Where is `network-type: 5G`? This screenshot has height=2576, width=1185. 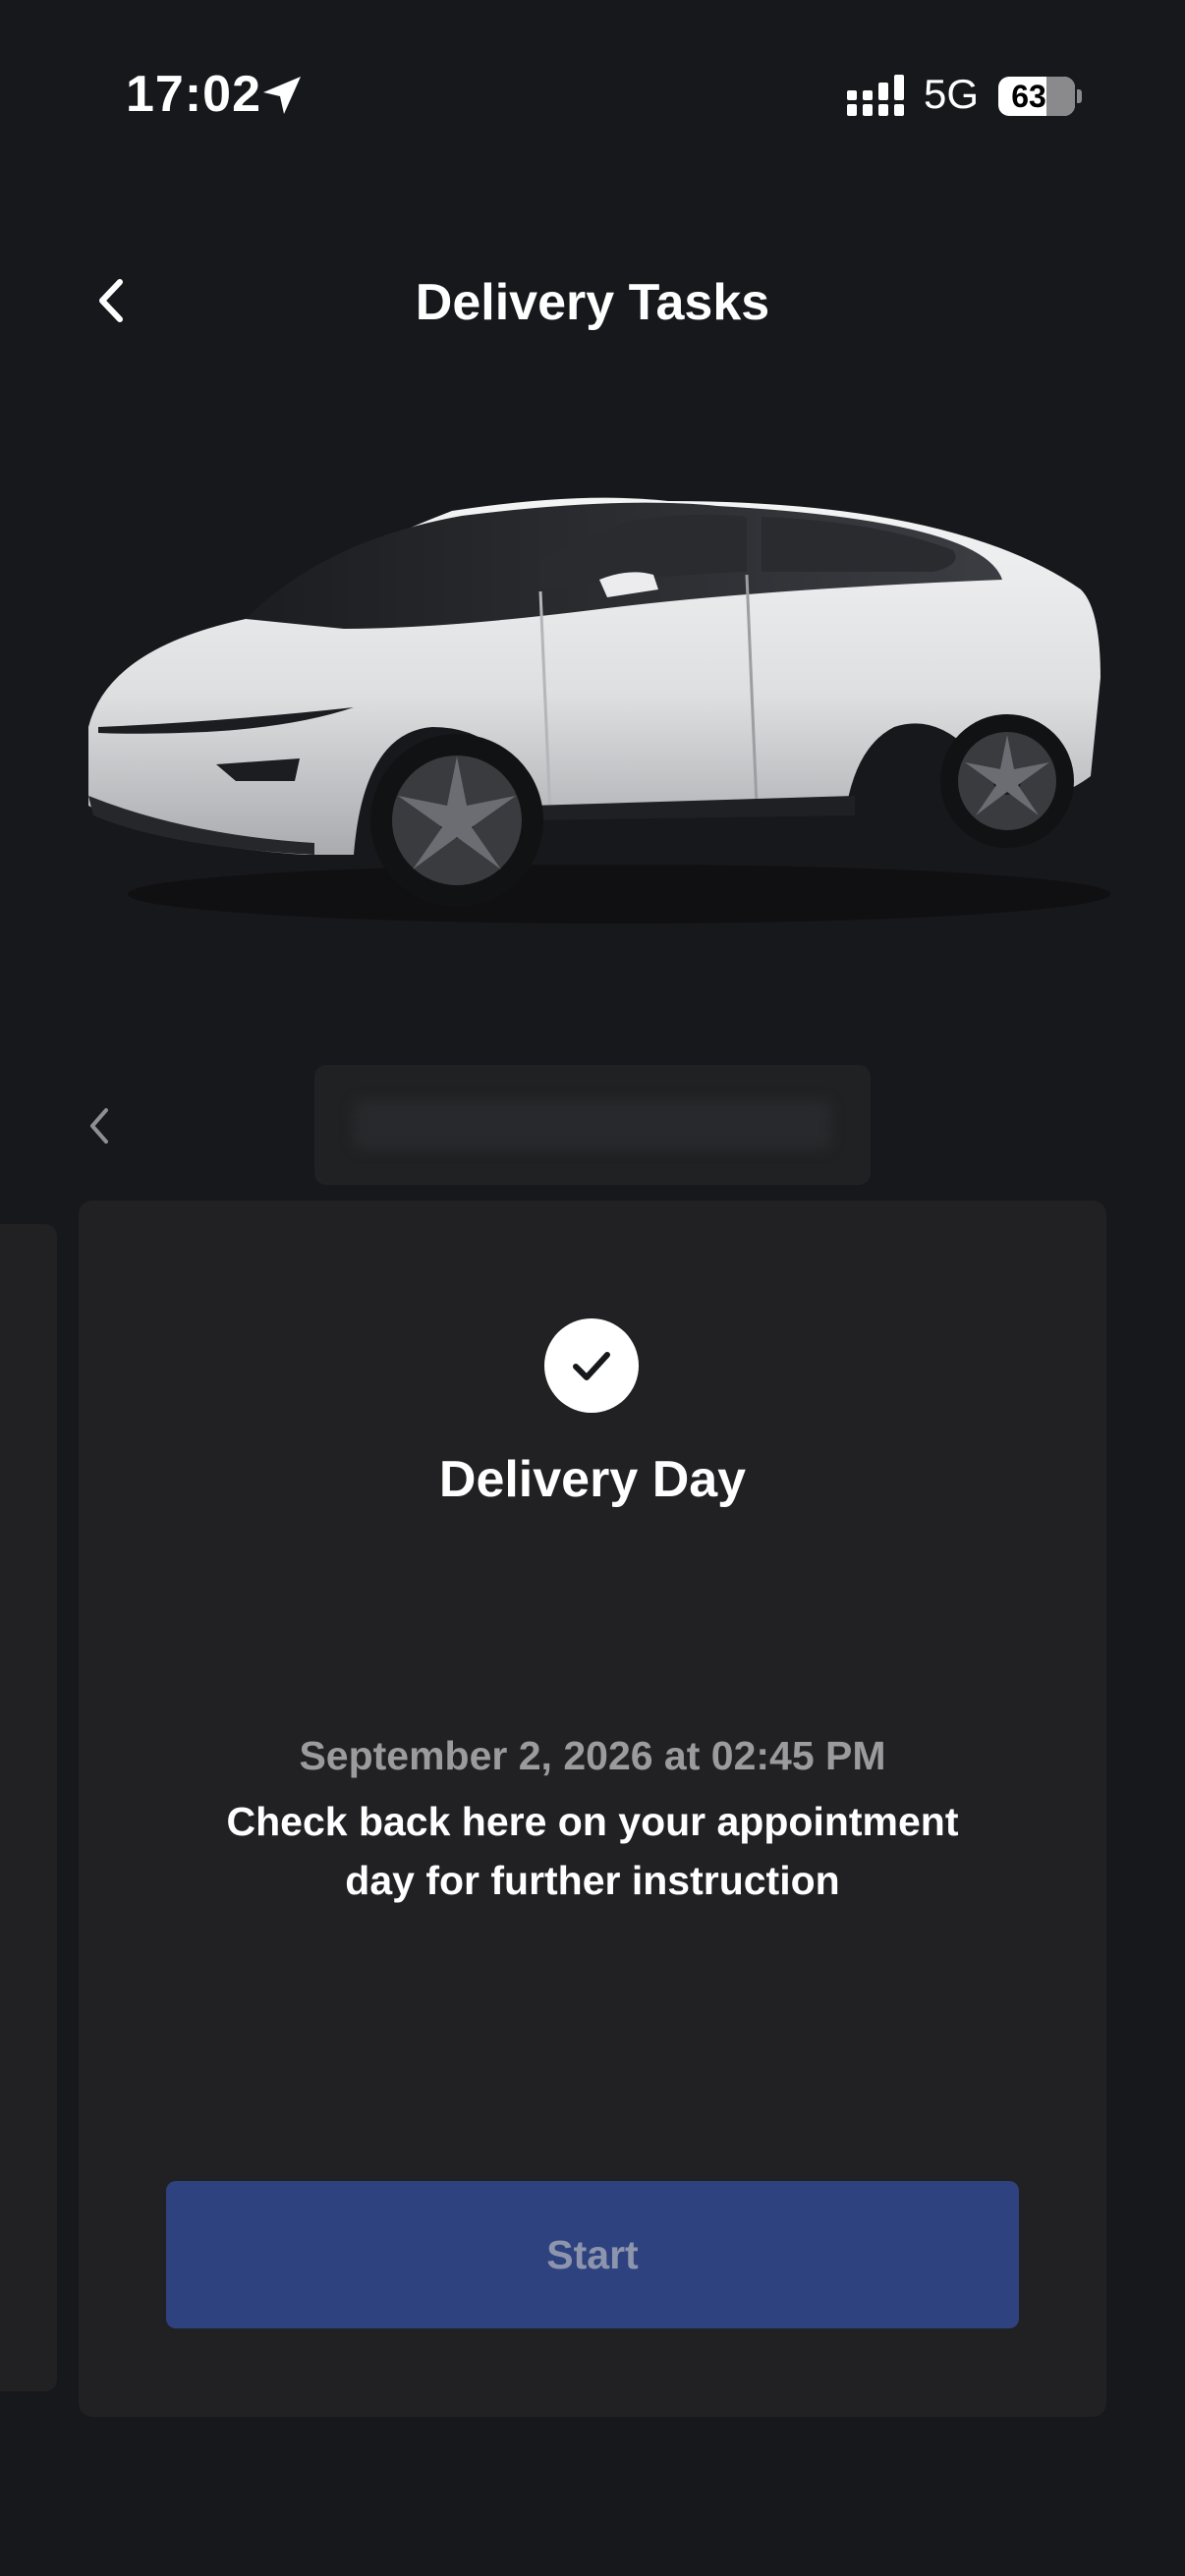
network-type: 5G is located at coordinates (952, 94).